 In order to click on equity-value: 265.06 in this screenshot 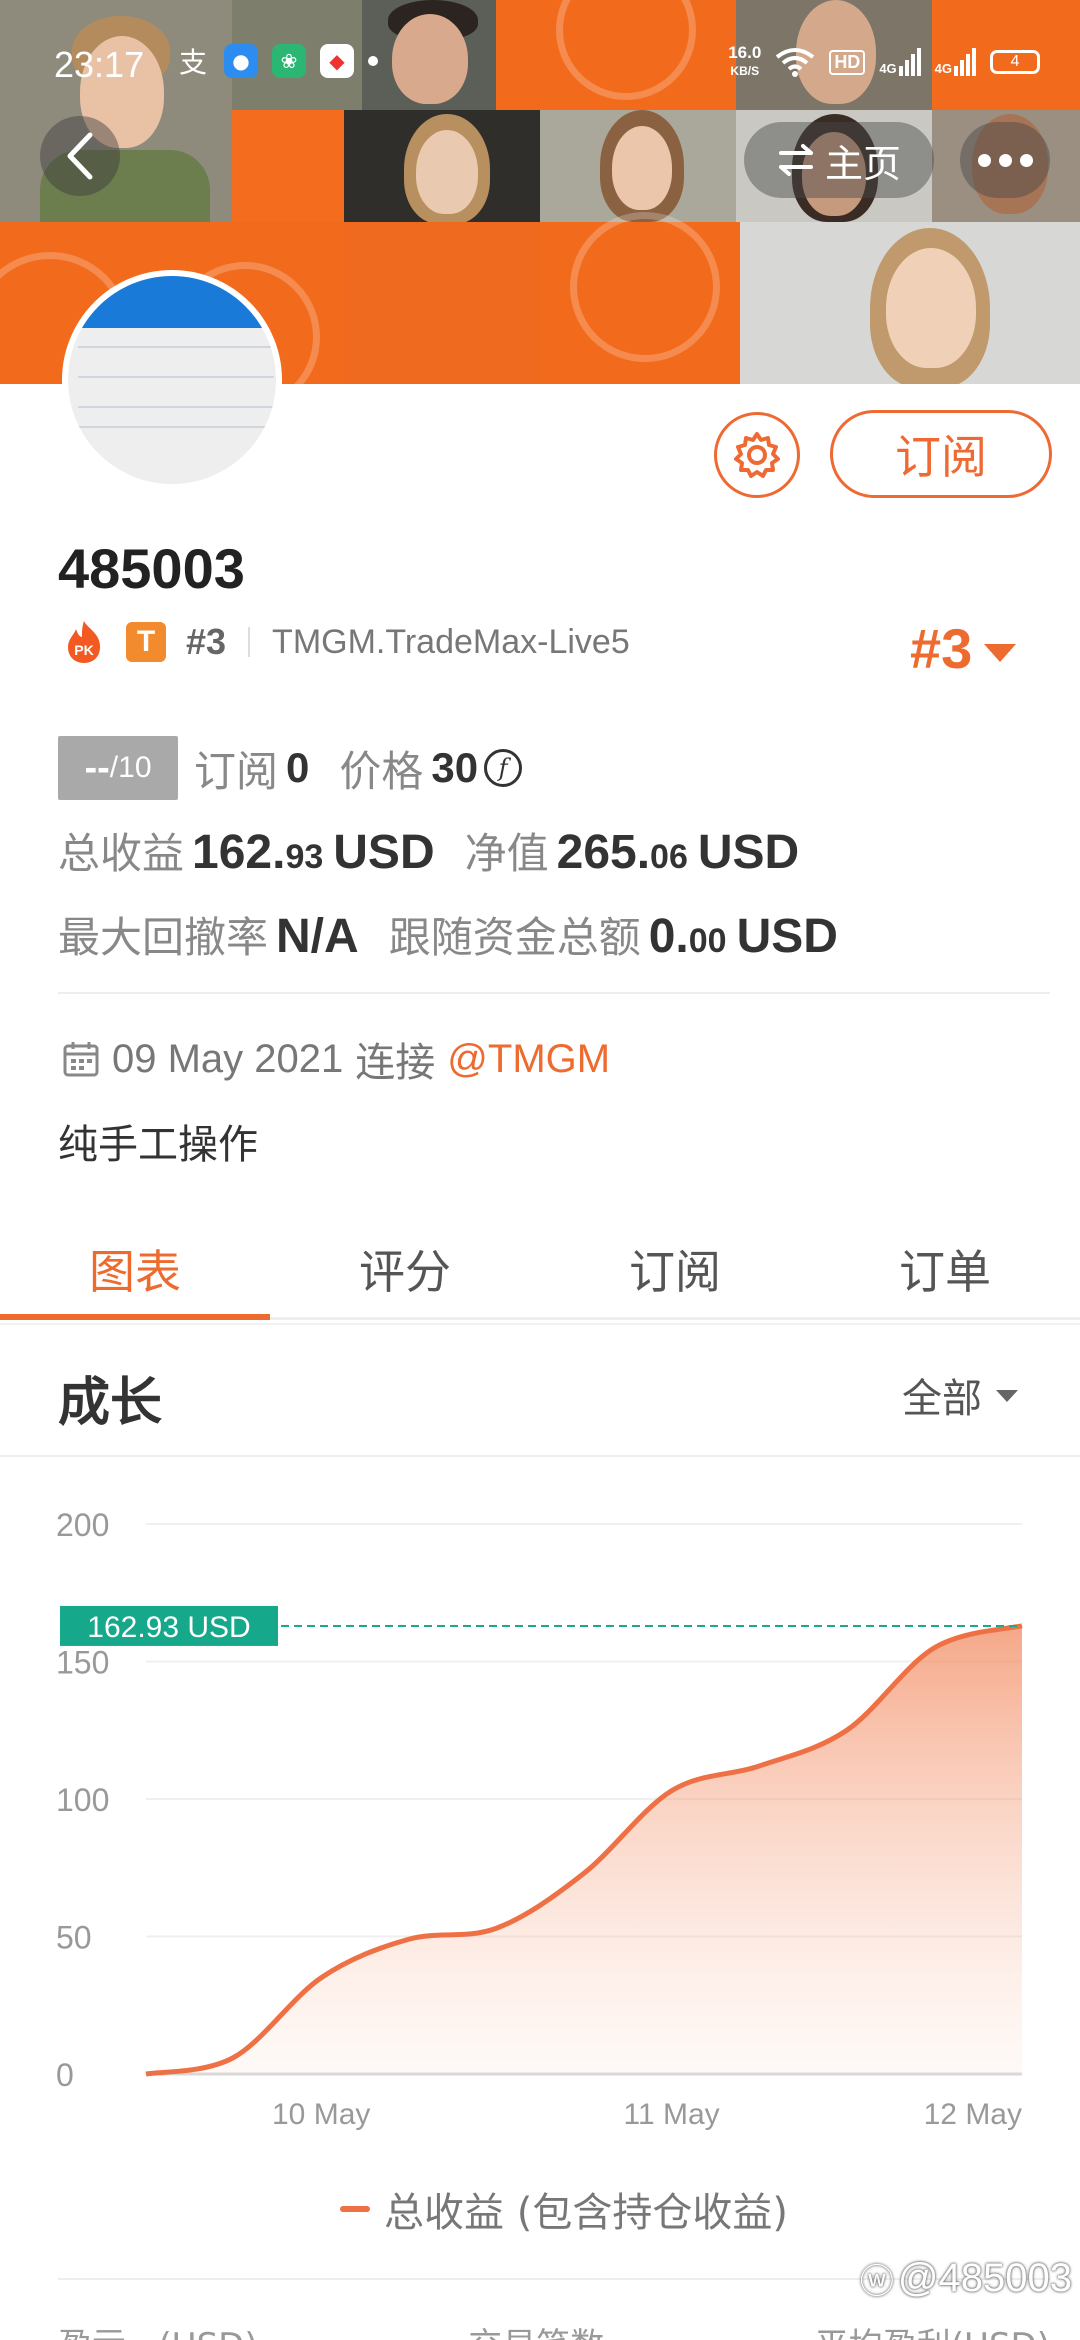, I will do `click(622, 852)`.